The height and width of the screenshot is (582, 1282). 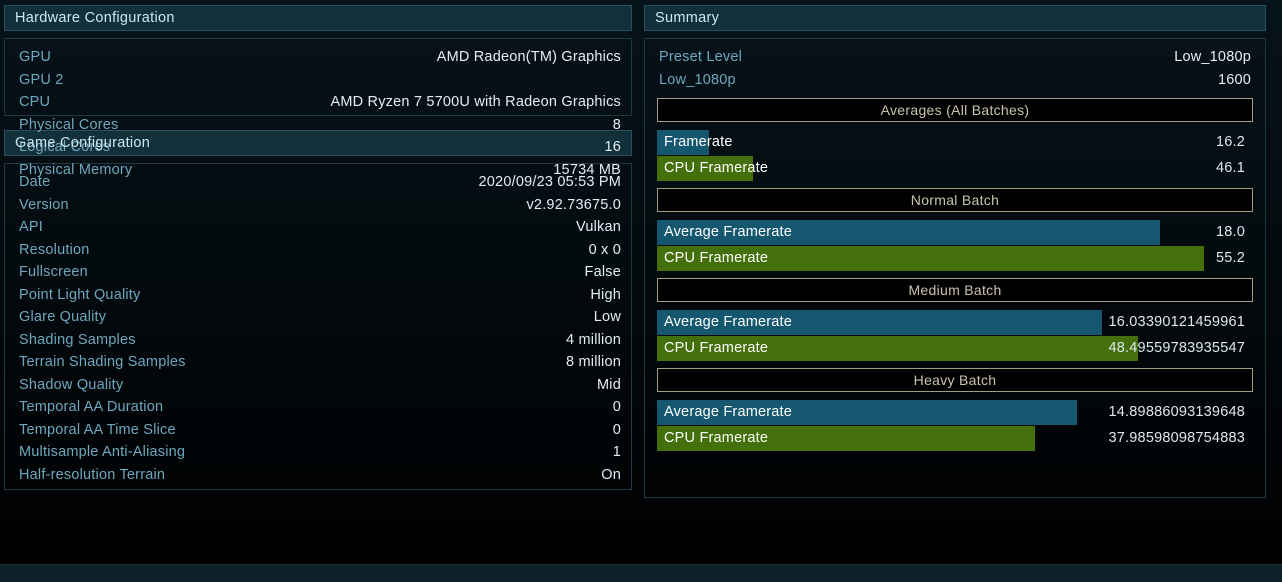 I want to click on game-row: Terrain Shading Samples 8 million, so click(x=320, y=362).